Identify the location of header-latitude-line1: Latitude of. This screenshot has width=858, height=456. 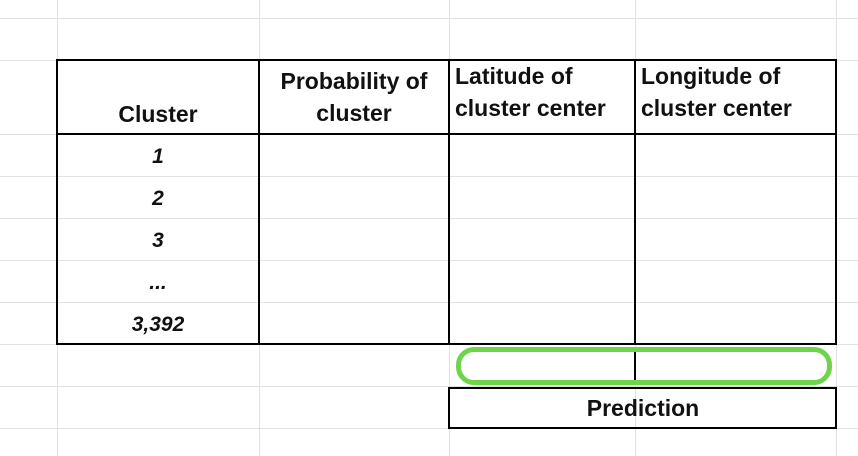
(514, 76).